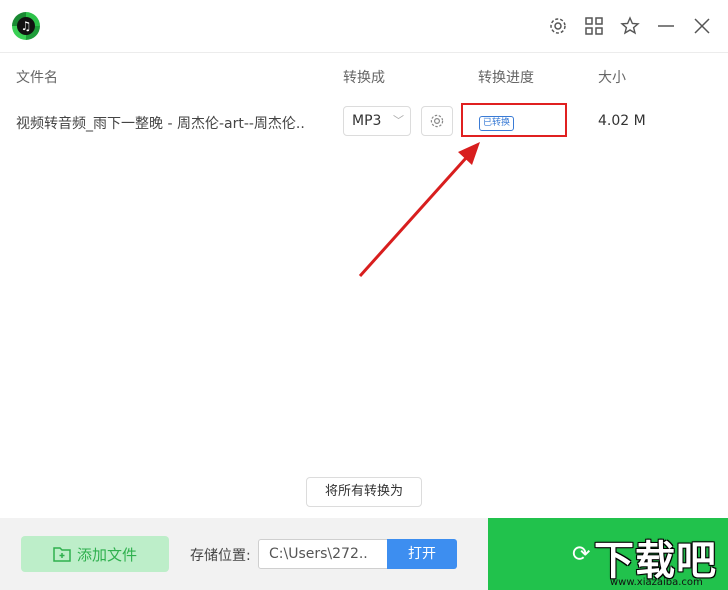 The image size is (728, 590). Describe the element at coordinates (658, 559) in the screenshot. I see `watermark-logo: 下载吧 www.xiazaiba.com` at that location.